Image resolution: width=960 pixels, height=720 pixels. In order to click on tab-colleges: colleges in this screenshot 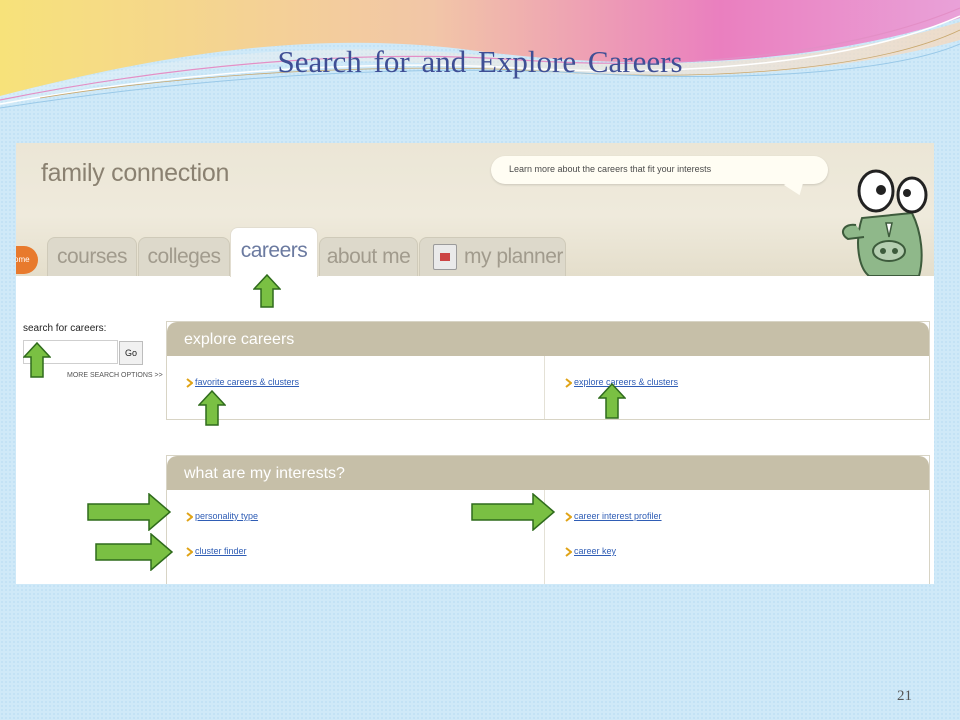, I will do `click(184, 256)`.